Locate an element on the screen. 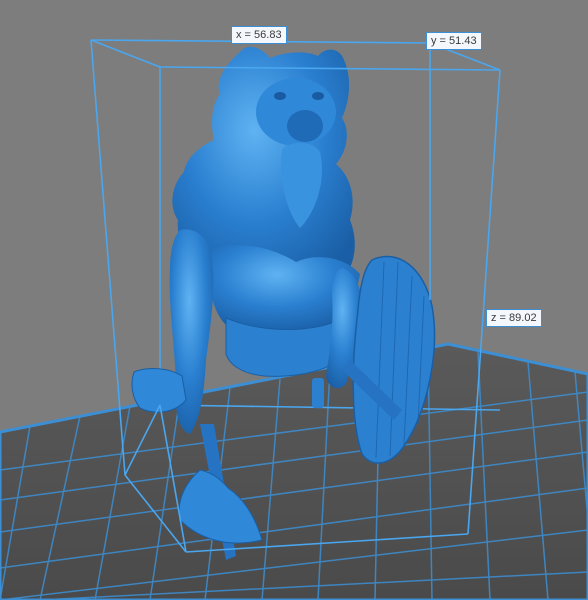 The image size is (588, 600). dimension-y-label: y = 51.43 is located at coordinates (454, 41).